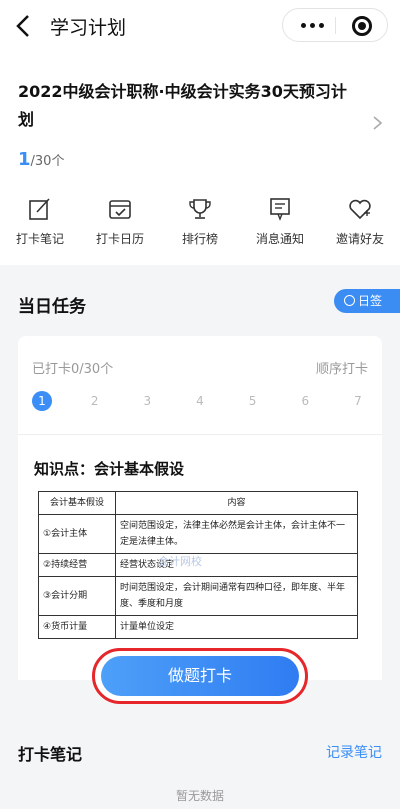  Describe the element at coordinates (77, 503) in the screenshot. I see `table-header: 会计基本假设` at that location.